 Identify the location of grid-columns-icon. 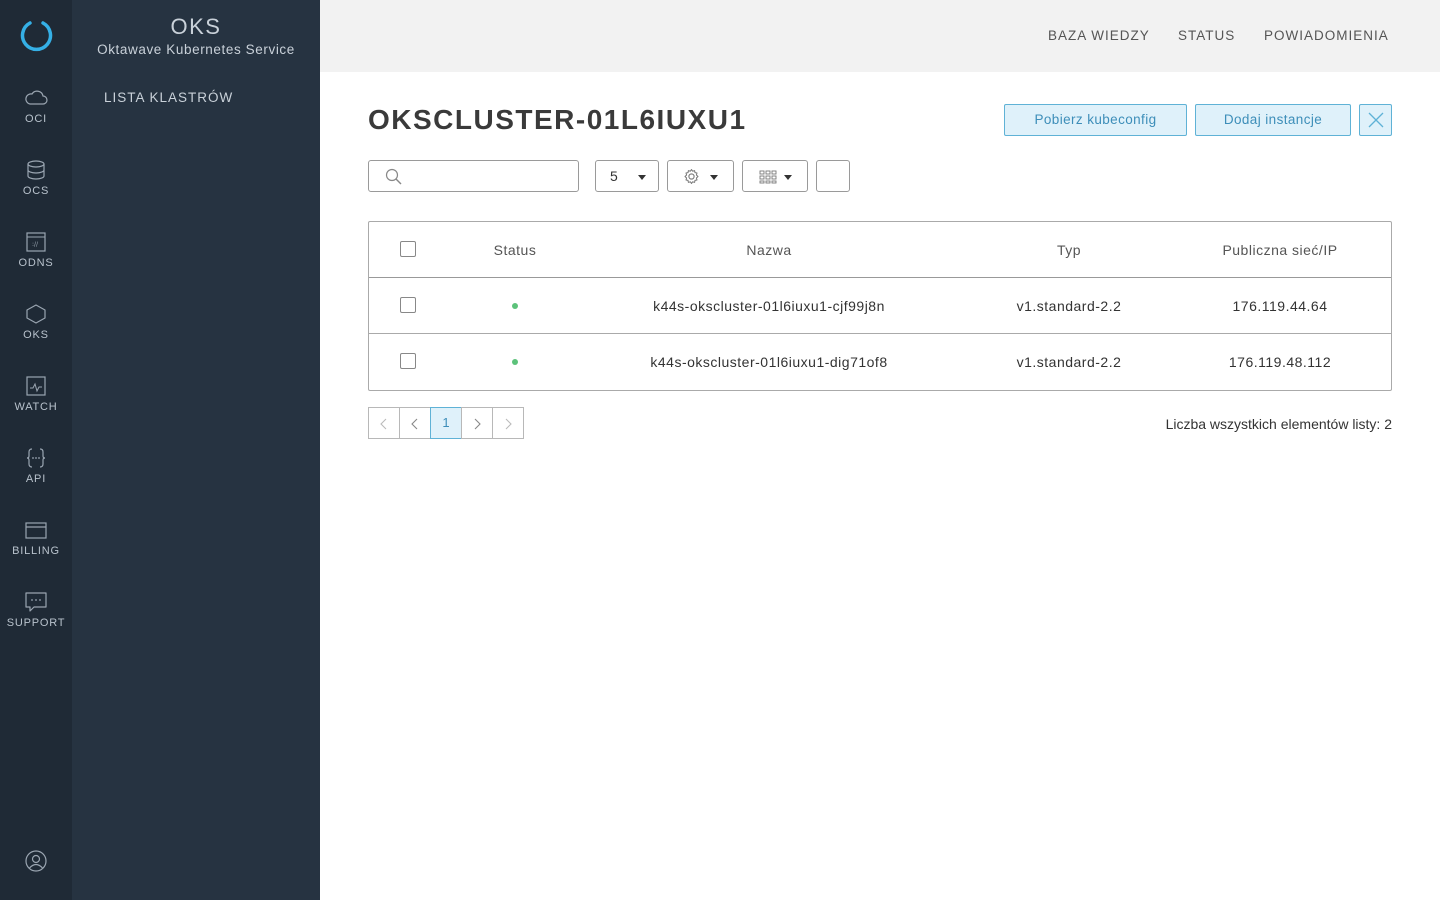
(768, 177).